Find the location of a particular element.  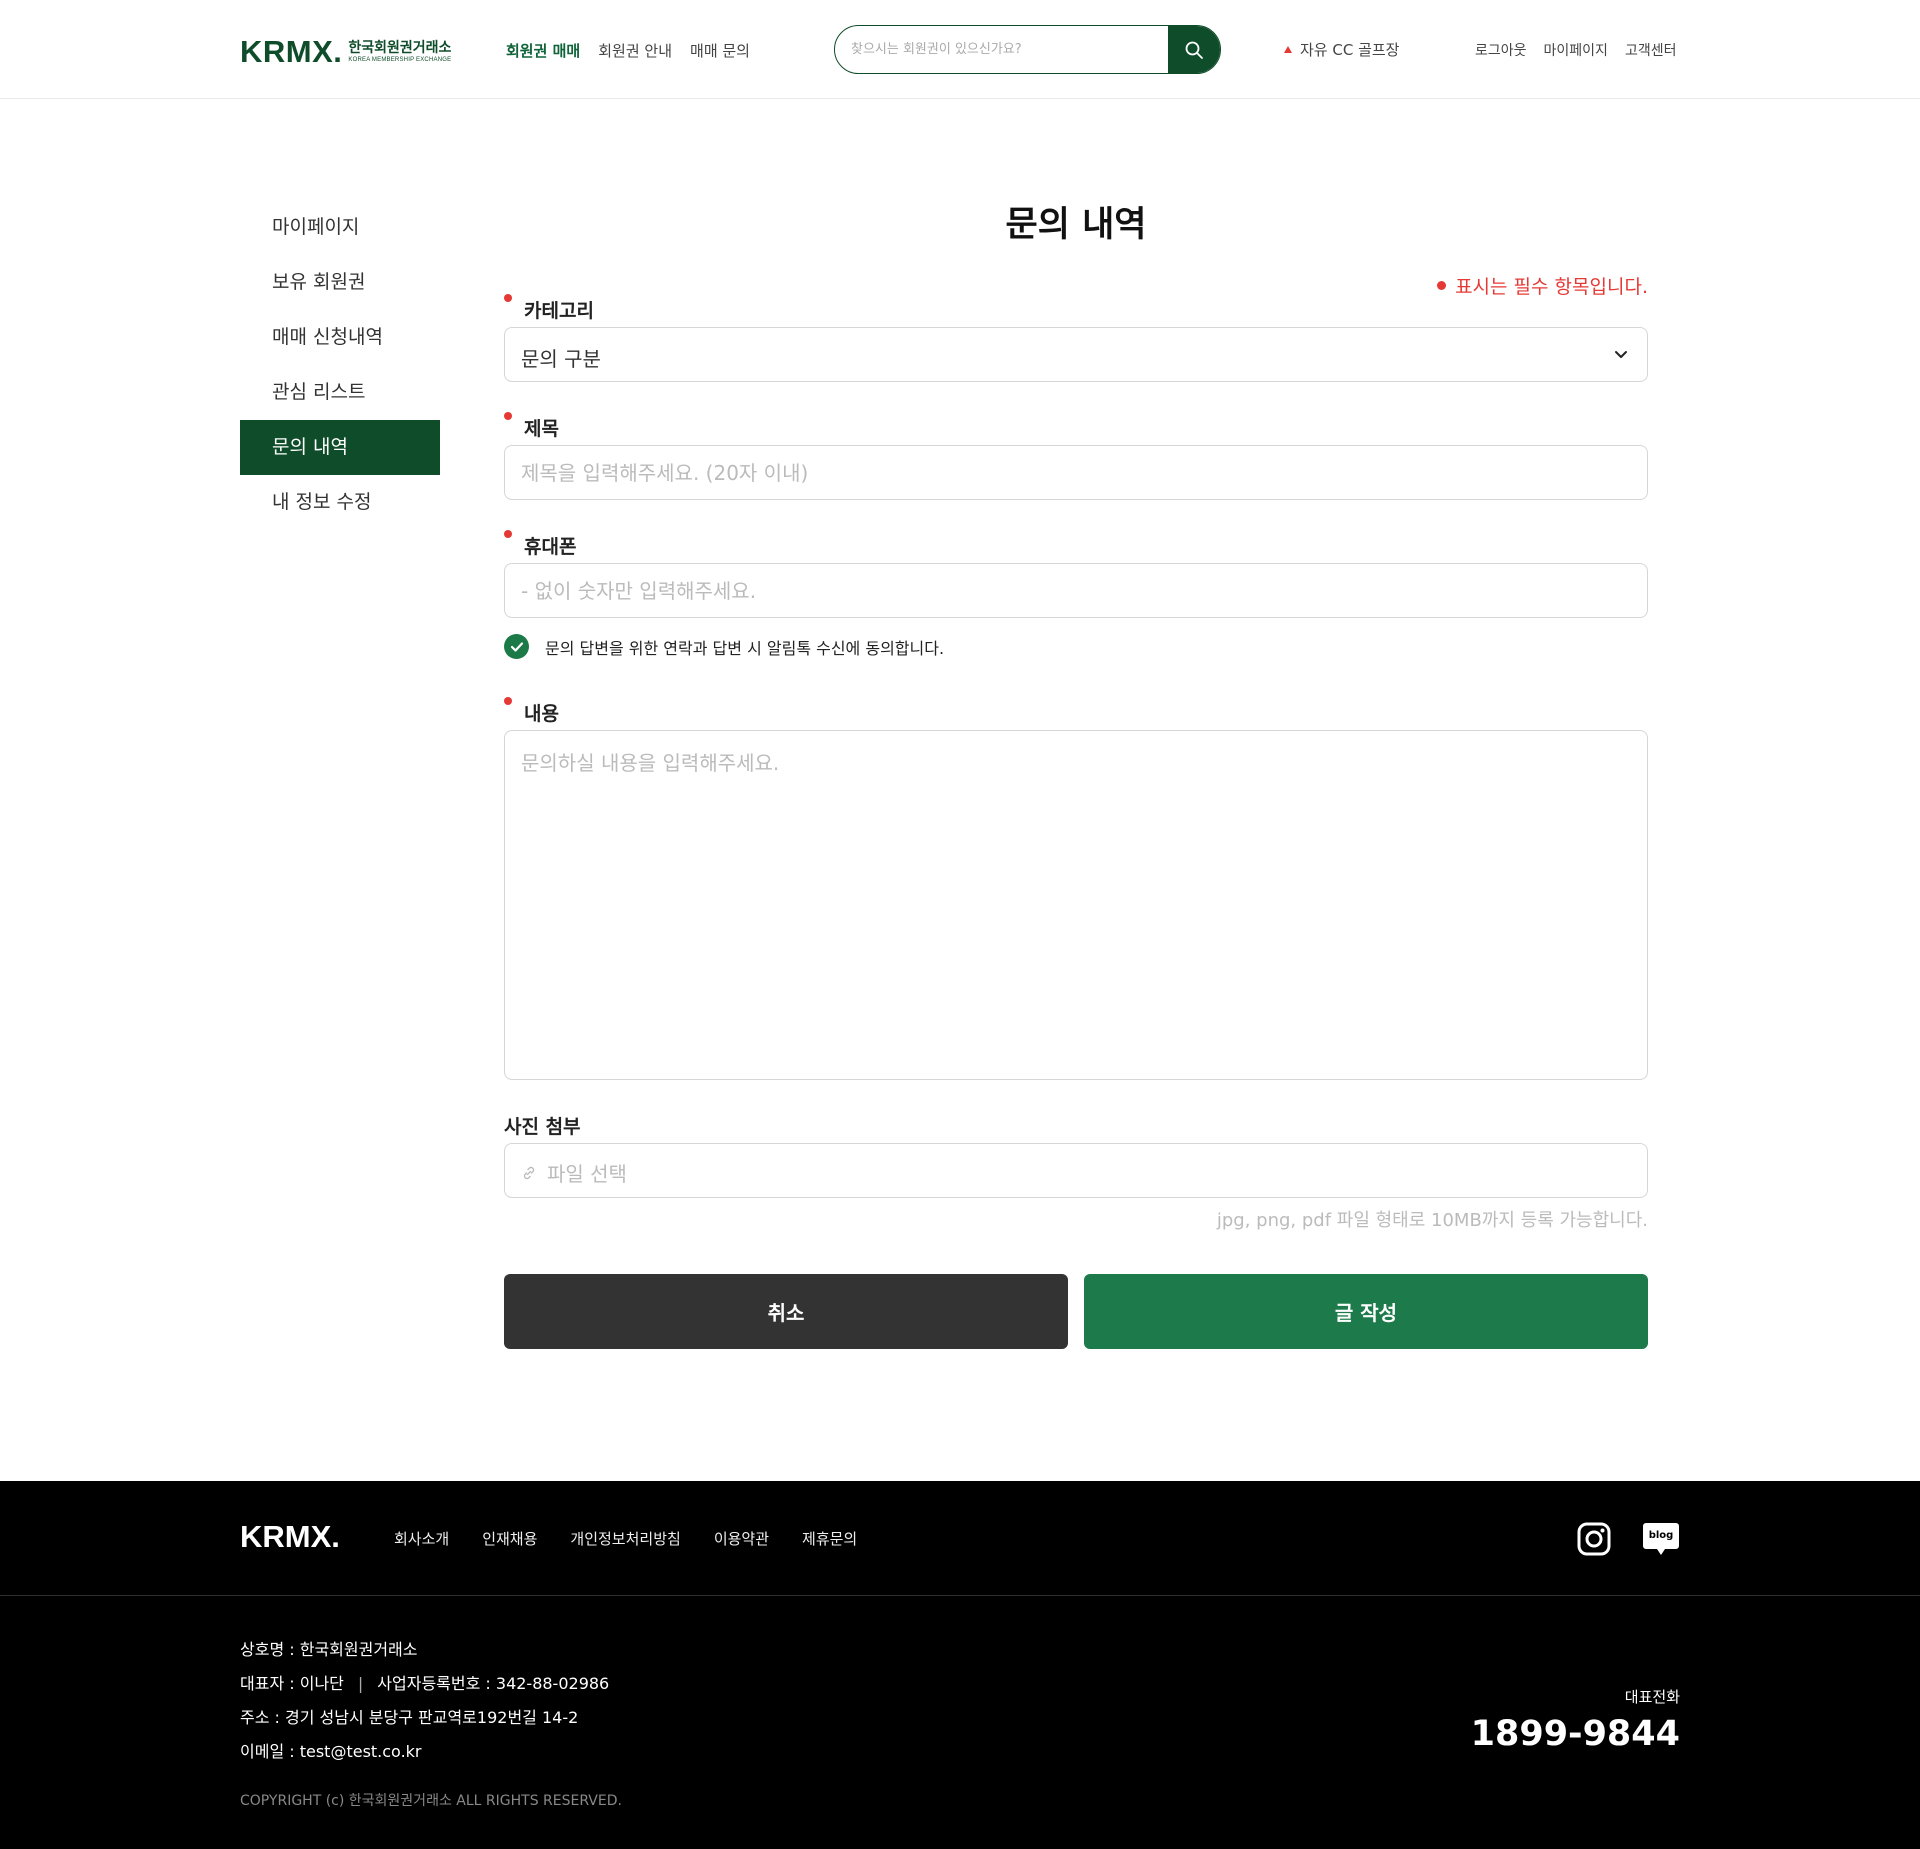

business-number: 사업자등록번호 : 342-88-02986 is located at coordinates (493, 1683).